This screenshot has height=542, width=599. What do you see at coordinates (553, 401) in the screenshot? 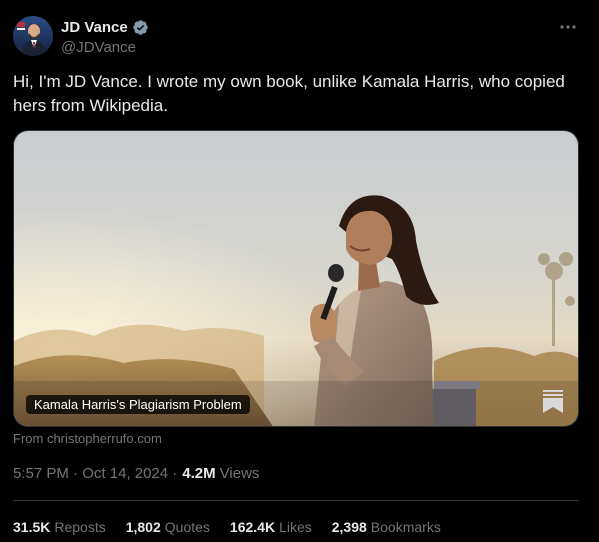
I see `bookmark-stack-icon` at bounding box center [553, 401].